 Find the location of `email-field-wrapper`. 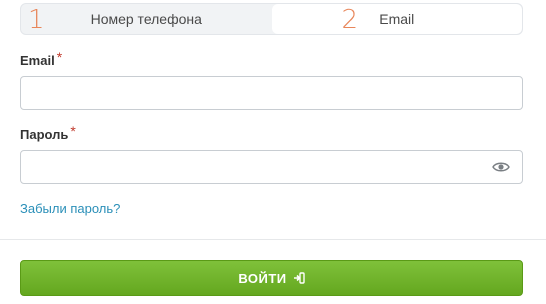

email-field-wrapper is located at coordinates (271, 93).